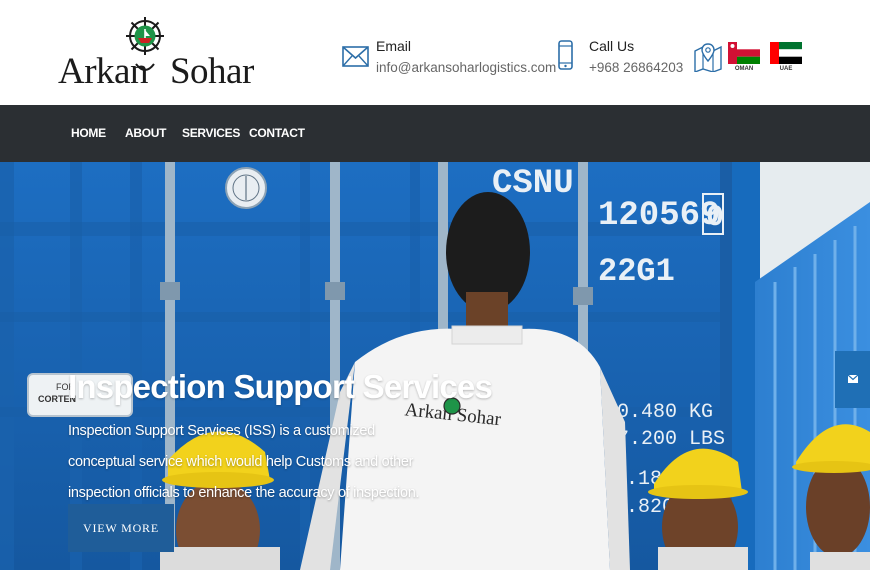  What do you see at coordinates (466, 67) in the screenshot?
I see `email-address-link: info@arkansoharlogistics.com` at bounding box center [466, 67].